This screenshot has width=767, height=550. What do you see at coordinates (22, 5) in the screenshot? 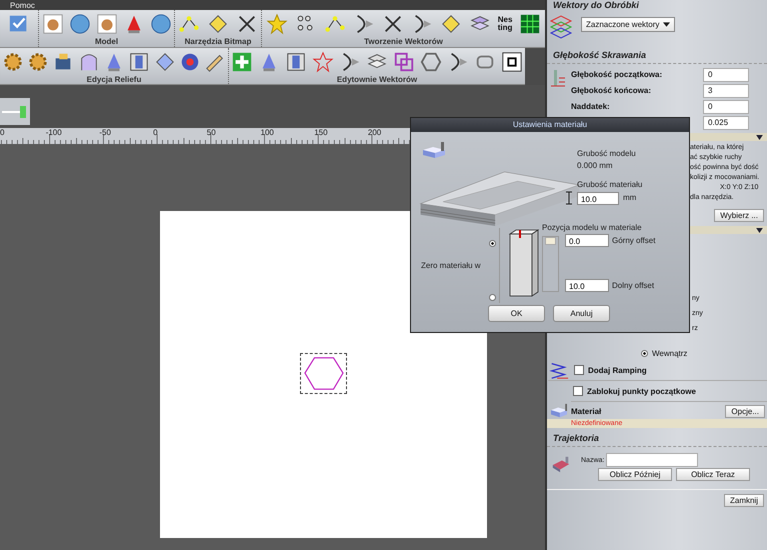
I see `menu-item: Pomoc` at bounding box center [22, 5].